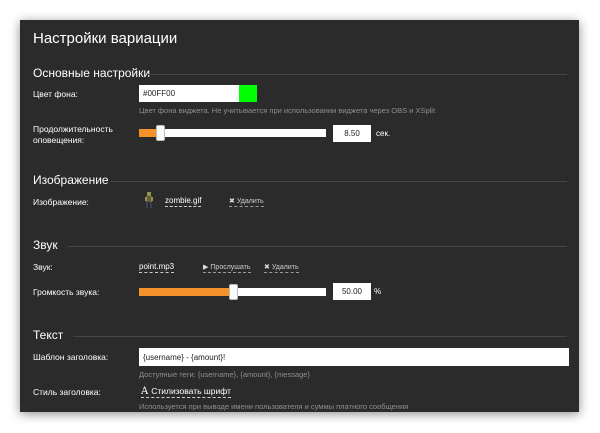 The height and width of the screenshot is (433, 600). What do you see at coordinates (320, 336) in the screenshot?
I see `section-text-divider` at bounding box center [320, 336].